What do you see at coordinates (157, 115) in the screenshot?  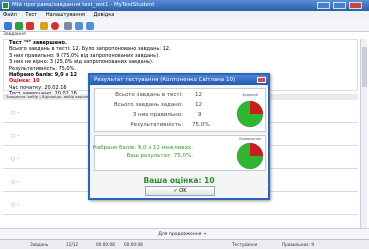 I see `correct-label: З них правильно:` at bounding box center [157, 115].